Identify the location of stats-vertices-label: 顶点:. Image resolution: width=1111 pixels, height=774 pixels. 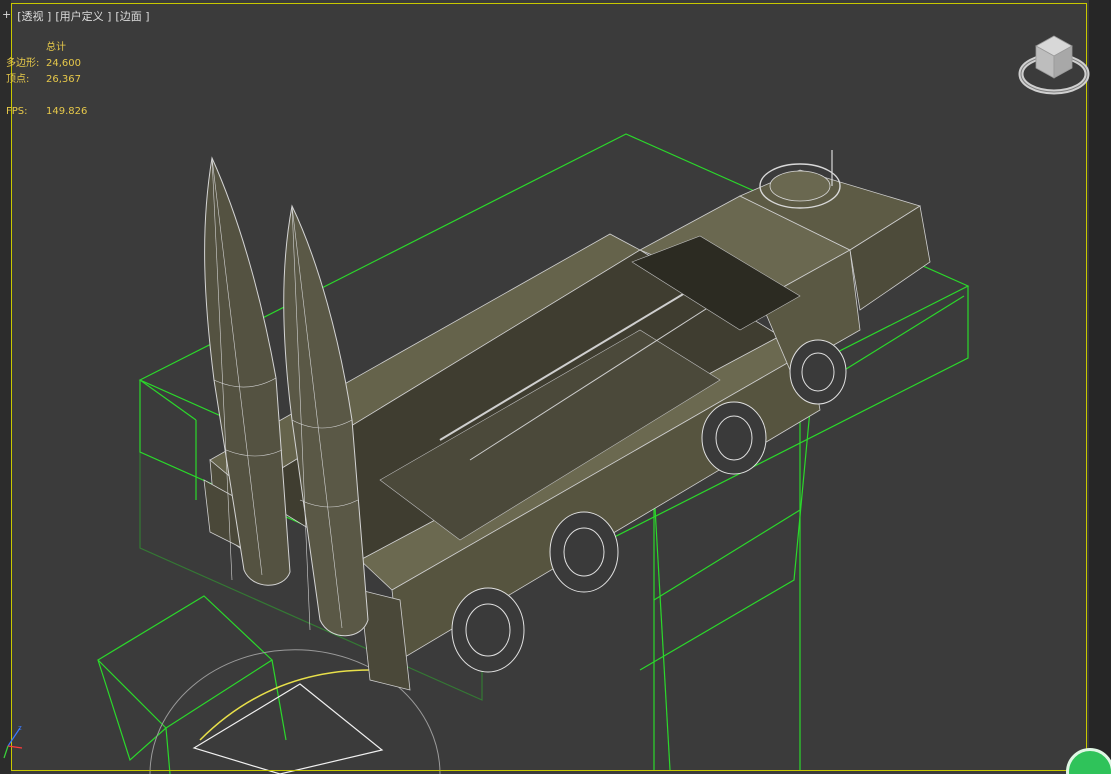
(18, 79).